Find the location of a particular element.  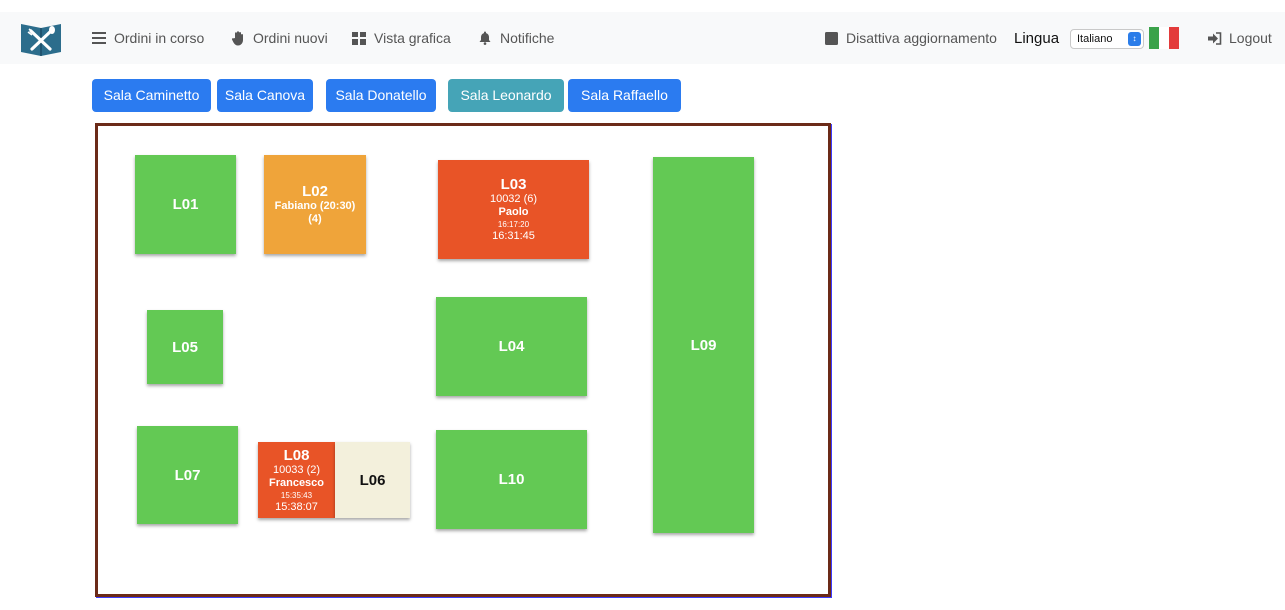

table-l06: L06 is located at coordinates (372, 480).